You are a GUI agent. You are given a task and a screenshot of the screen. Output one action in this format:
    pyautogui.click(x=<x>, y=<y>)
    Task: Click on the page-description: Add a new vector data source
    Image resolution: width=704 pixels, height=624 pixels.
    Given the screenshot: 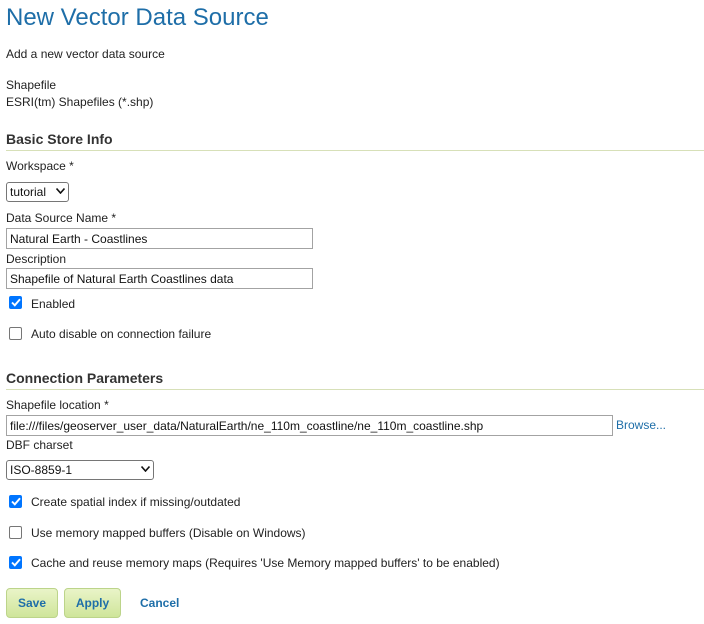 What is the action you would take?
    pyautogui.click(x=85, y=54)
    